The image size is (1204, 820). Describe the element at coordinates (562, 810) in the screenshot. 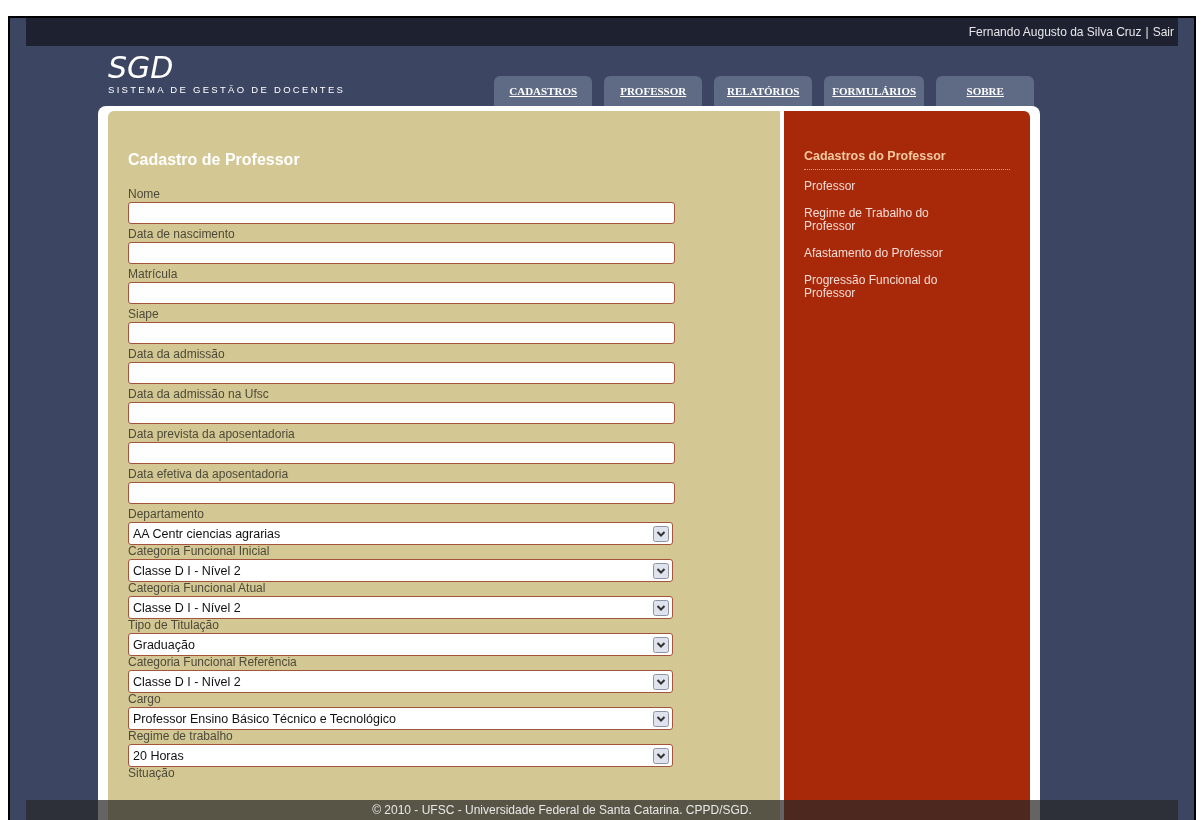

I see `copyright-text: © 2010 - UFSC - Universidade Federal de Santa Catarina. CPPD/SGD.` at that location.